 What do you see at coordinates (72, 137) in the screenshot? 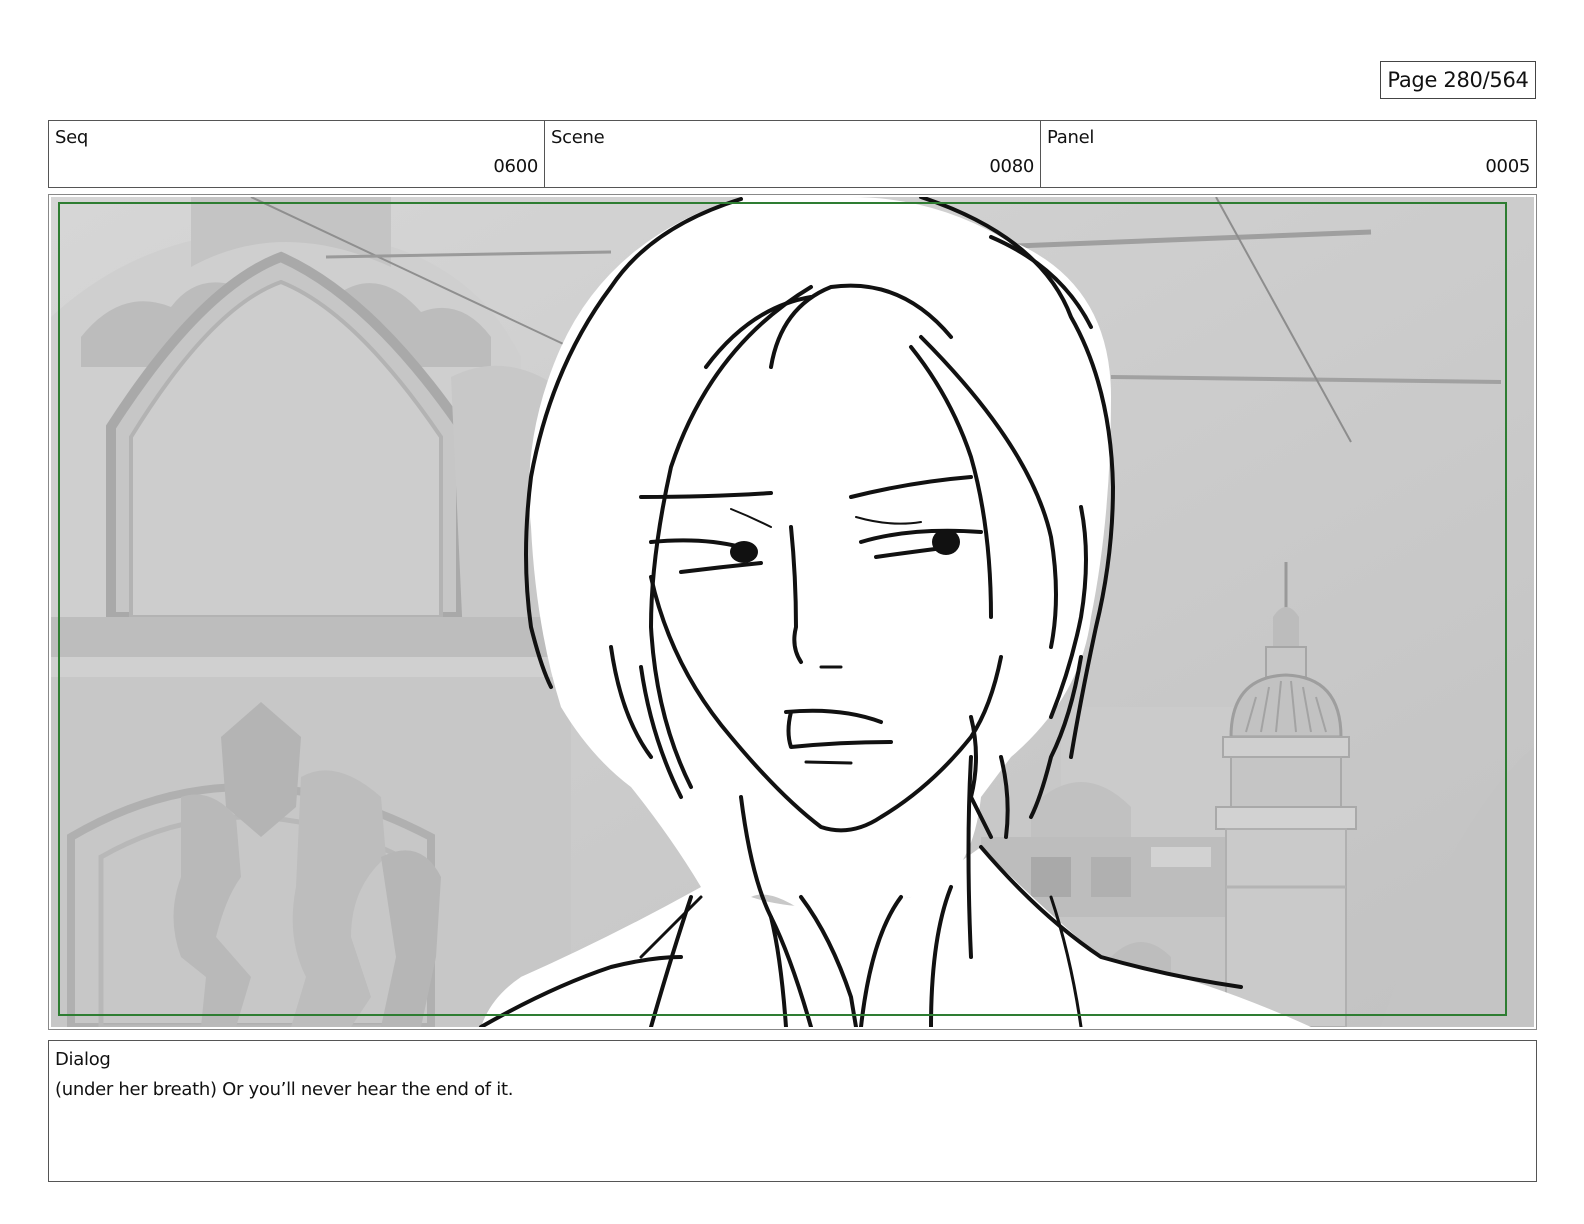
I see `seq-label: Seq` at bounding box center [72, 137].